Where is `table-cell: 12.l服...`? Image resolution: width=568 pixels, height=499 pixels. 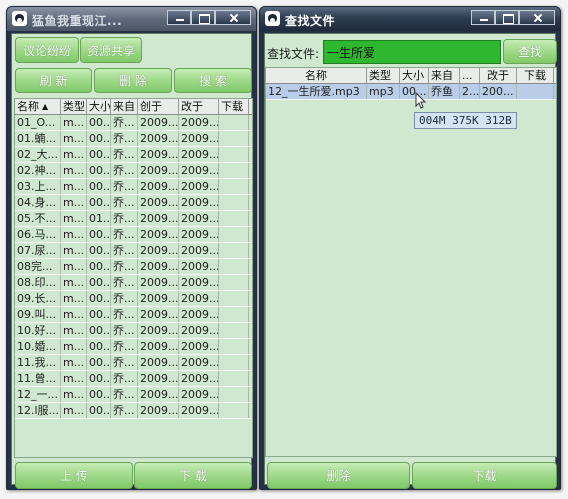 table-cell: 12.l服... is located at coordinates (39, 410).